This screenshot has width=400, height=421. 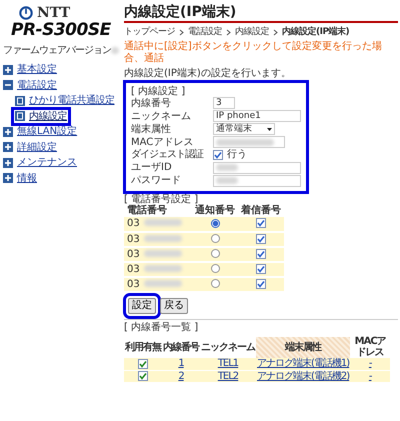 I want to click on collapse-icon, so click(x=8, y=85).